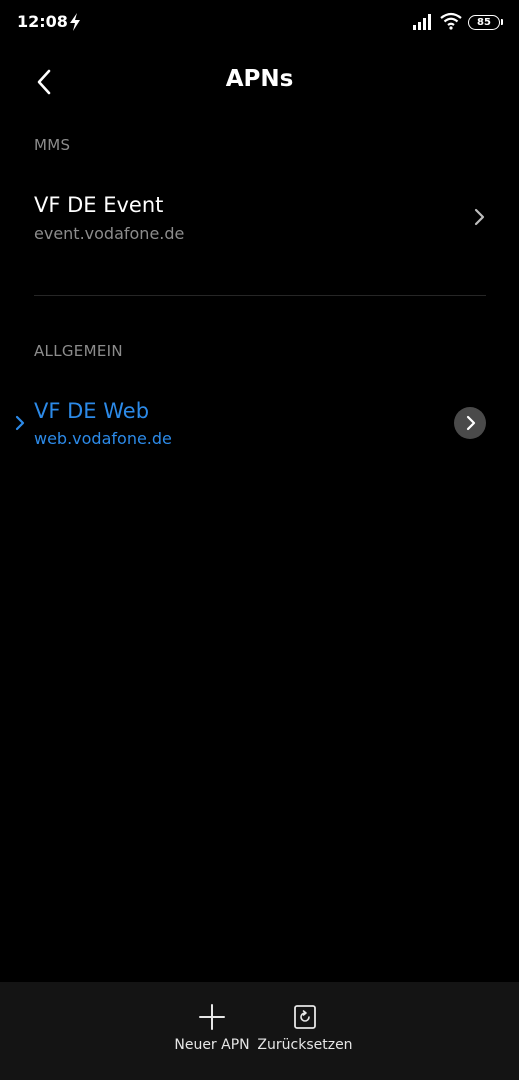  I want to click on section-divider, so click(260, 295).